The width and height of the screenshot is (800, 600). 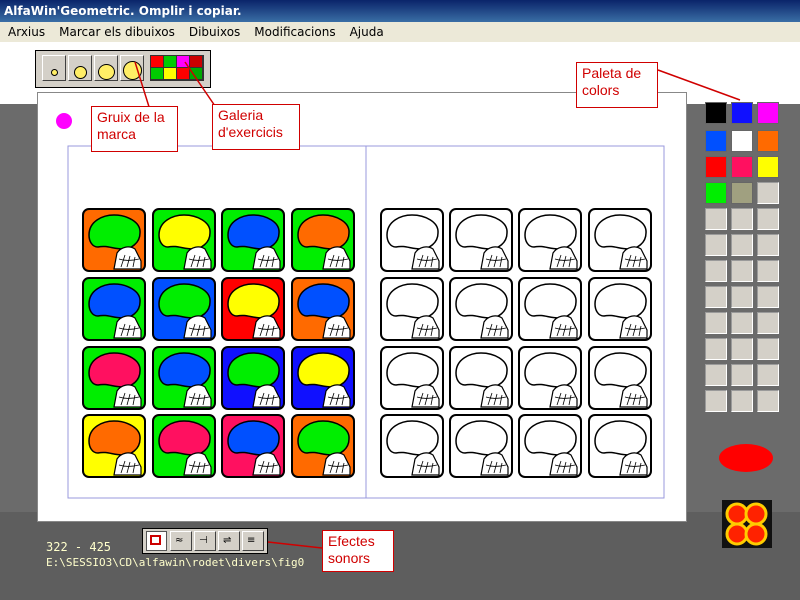 What do you see at coordinates (617, 85) in the screenshot?
I see `callout-paleta: Paleta de colors` at bounding box center [617, 85].